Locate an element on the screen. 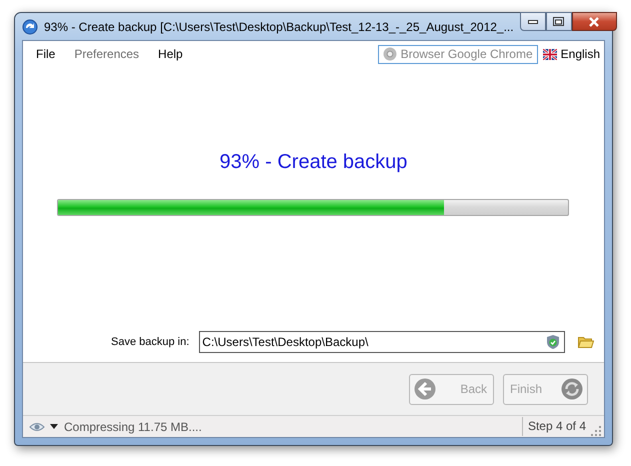  browser-field: Browser Google Chrome is located at coordinates (458, 54).